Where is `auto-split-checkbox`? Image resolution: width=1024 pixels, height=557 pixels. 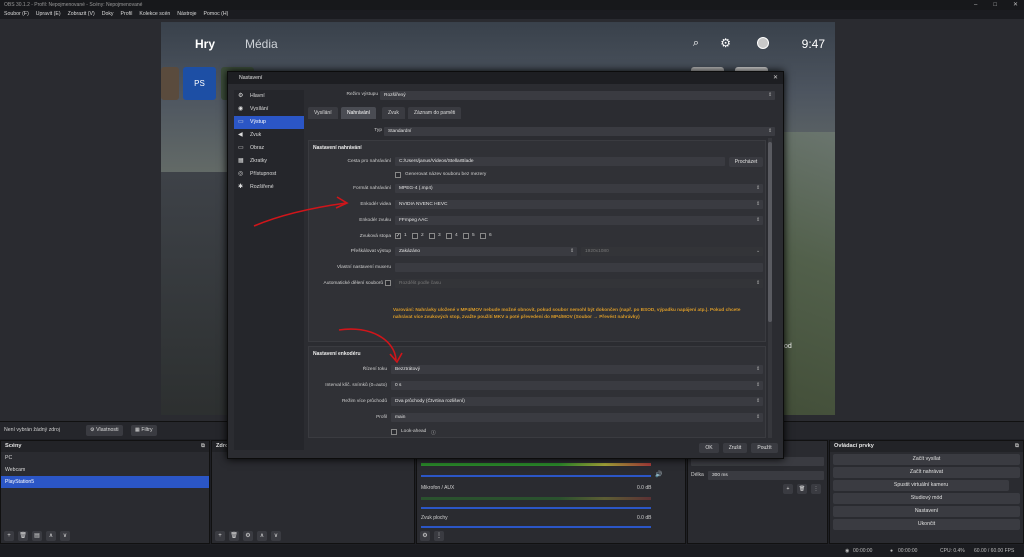 auto-split-checkbox is located at coordinates (388, 283).